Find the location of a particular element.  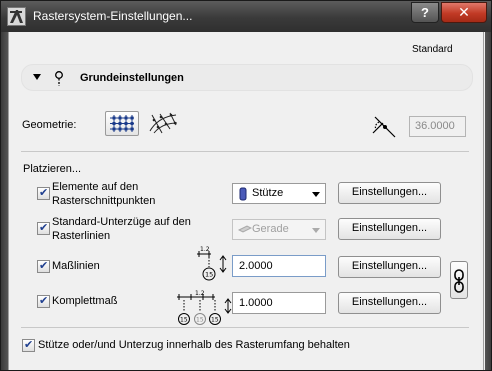

column-icon is located at coordinates (243, 194).